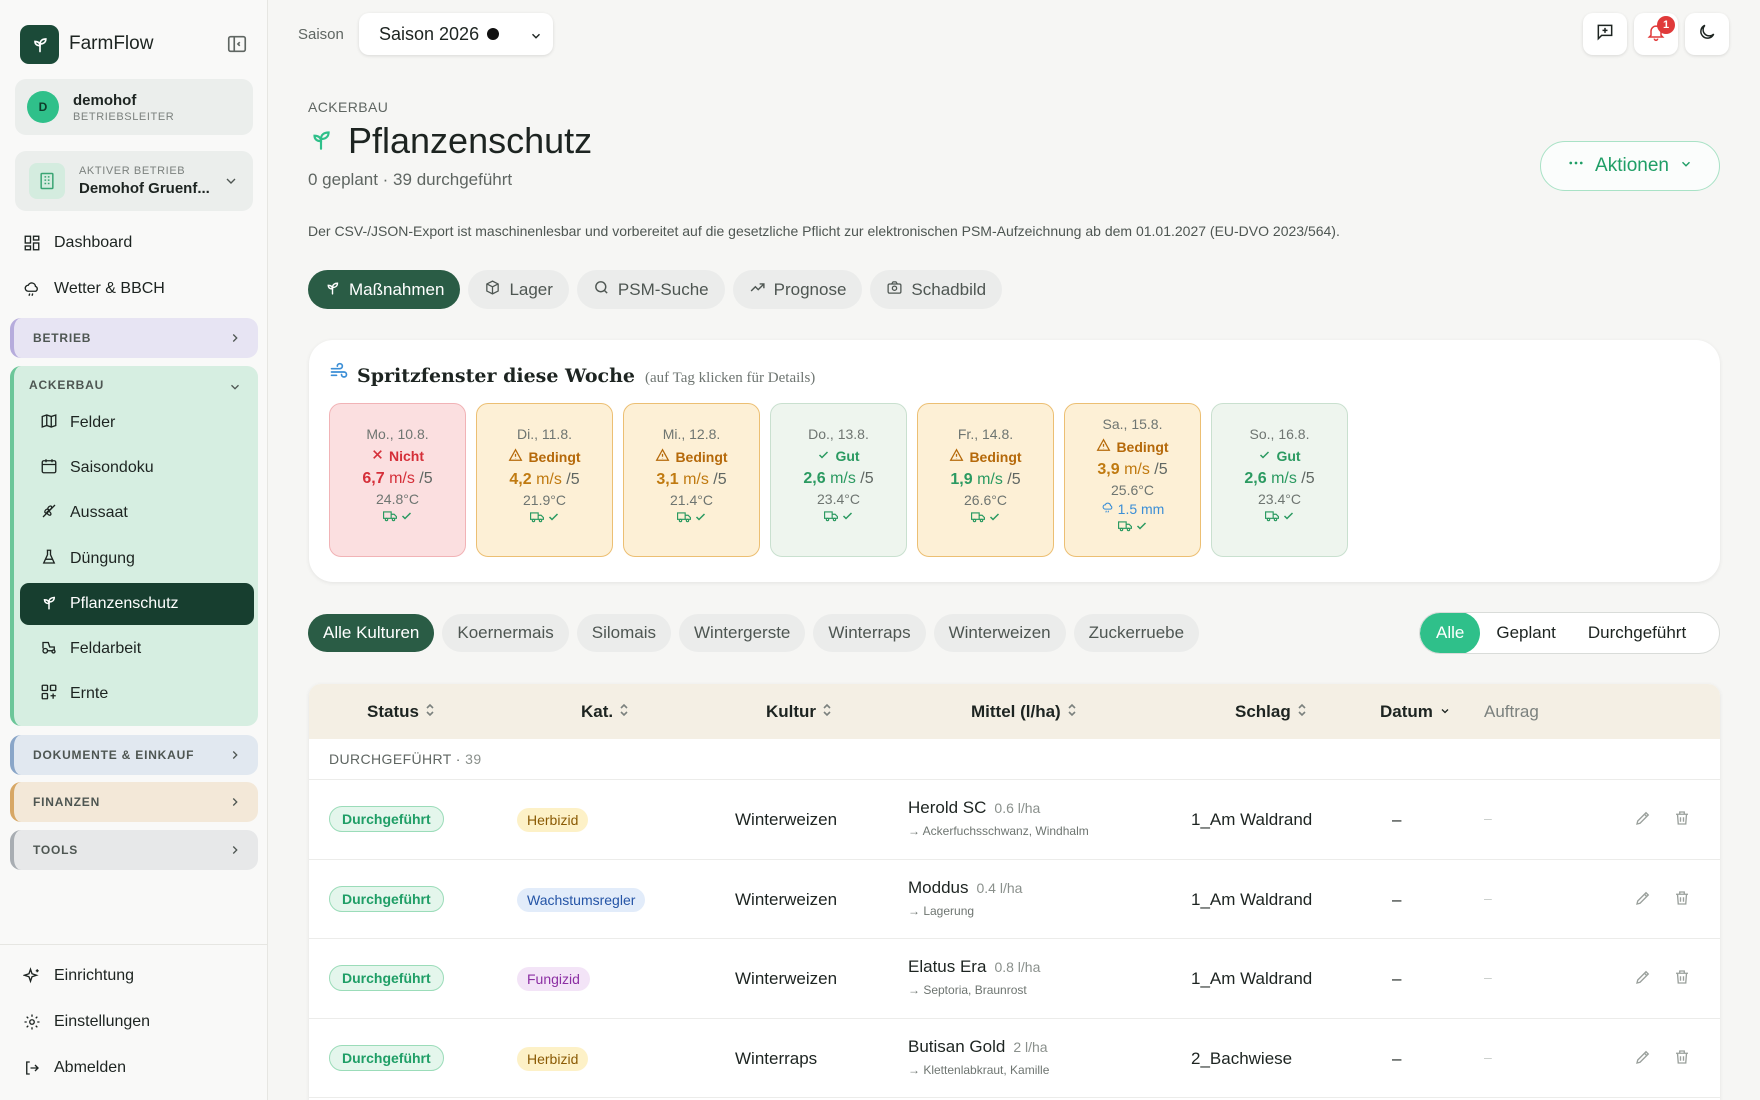 The width and height of the screenshot is (1760, 1100). What do you see at coordinates (74, 1068) in the screenshot?
I see `nav-abmelden: Abmelden` at bounding box center [74, 1068].